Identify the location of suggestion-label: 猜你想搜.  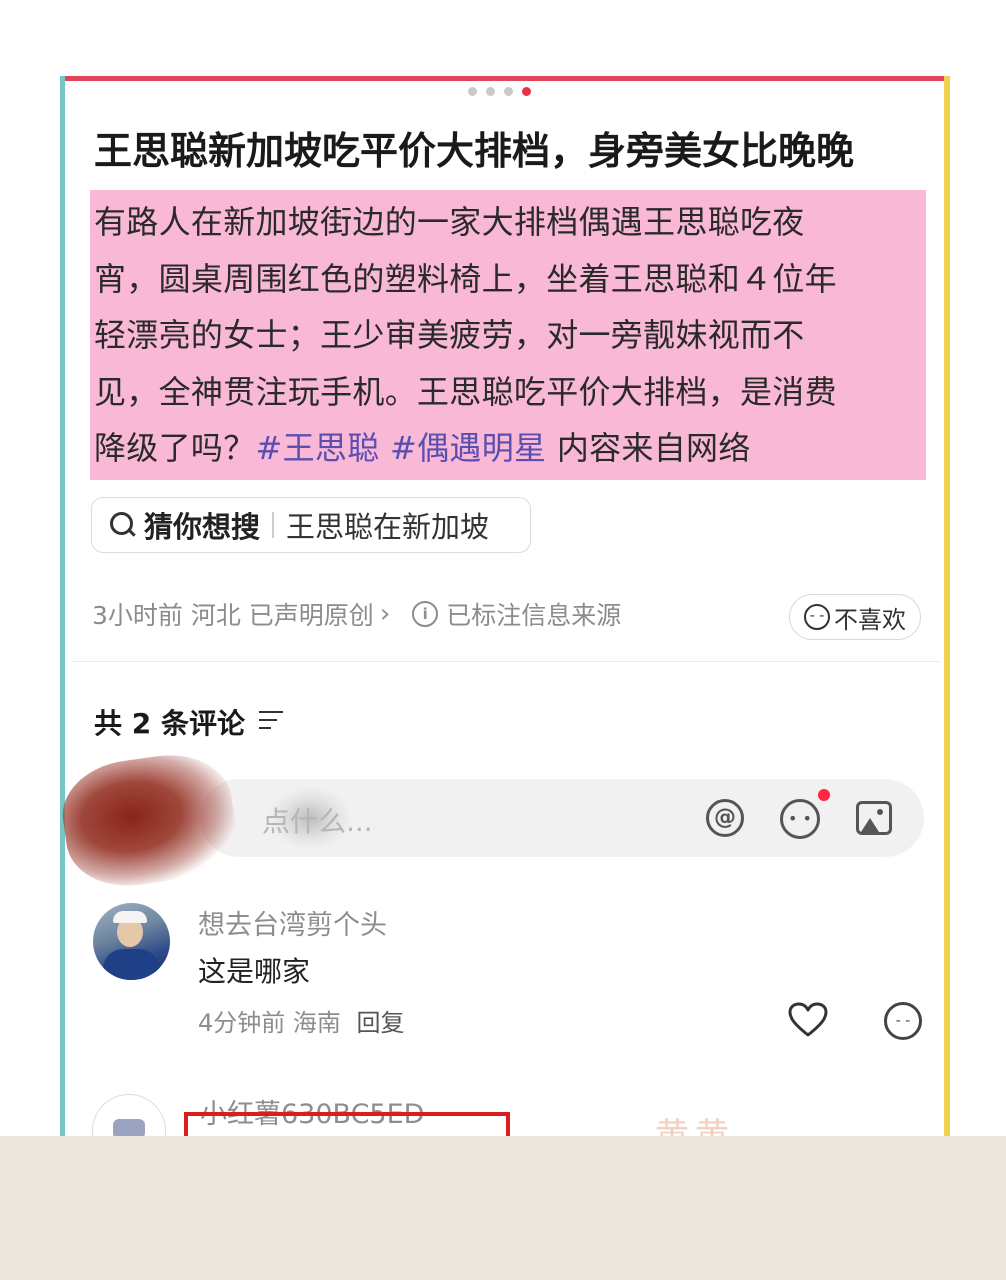
(202, 527).